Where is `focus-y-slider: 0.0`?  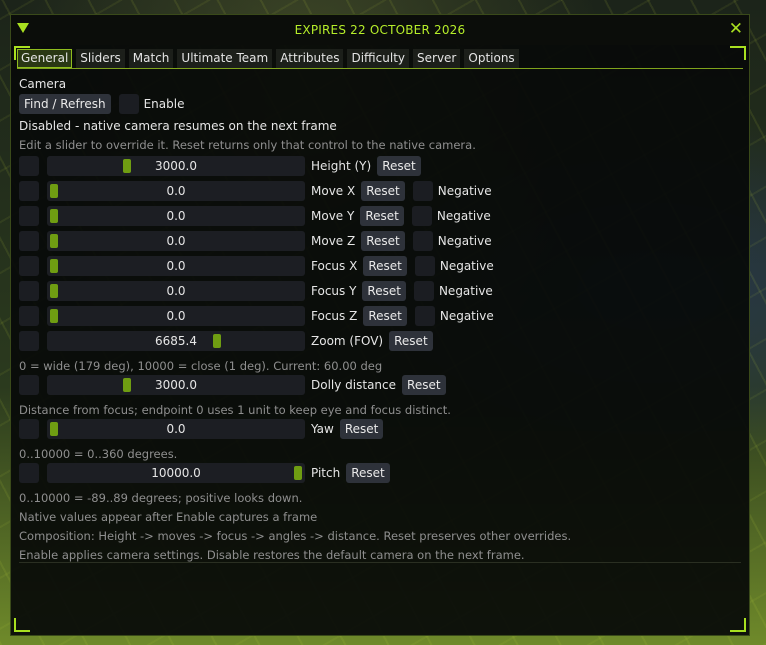 focus-y-slider: 0.0 is located at coordinates (176, 291).